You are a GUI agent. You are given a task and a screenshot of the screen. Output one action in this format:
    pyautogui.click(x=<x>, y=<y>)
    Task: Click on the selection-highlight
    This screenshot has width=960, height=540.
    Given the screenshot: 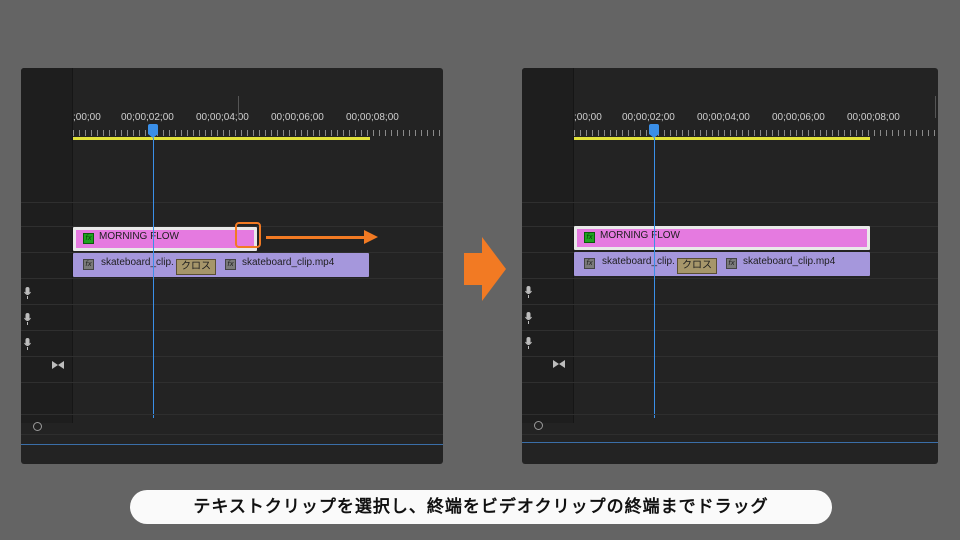 What is the action you would take?
    pyautogui.click(x=248, y=235)
    